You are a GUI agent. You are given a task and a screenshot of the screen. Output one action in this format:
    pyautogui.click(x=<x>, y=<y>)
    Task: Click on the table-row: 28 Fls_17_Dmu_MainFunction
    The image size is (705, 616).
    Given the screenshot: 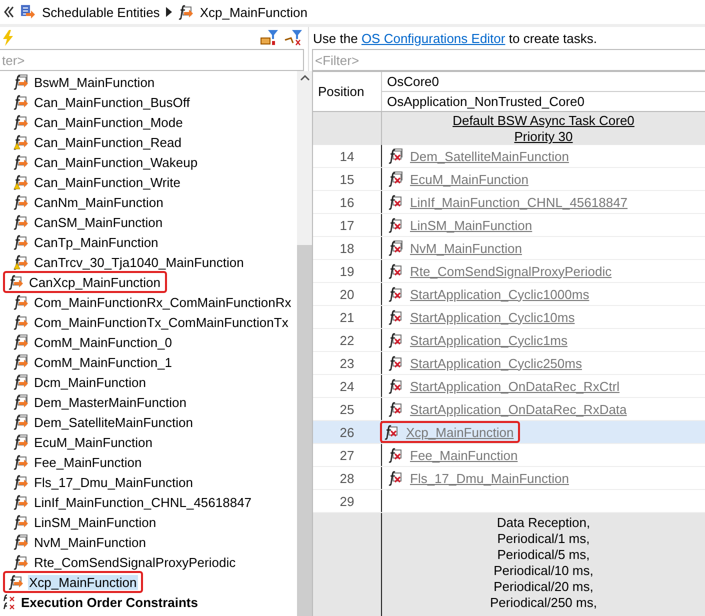 What is the action you would take?
    pyautogui.click(x=509, y=478)
    